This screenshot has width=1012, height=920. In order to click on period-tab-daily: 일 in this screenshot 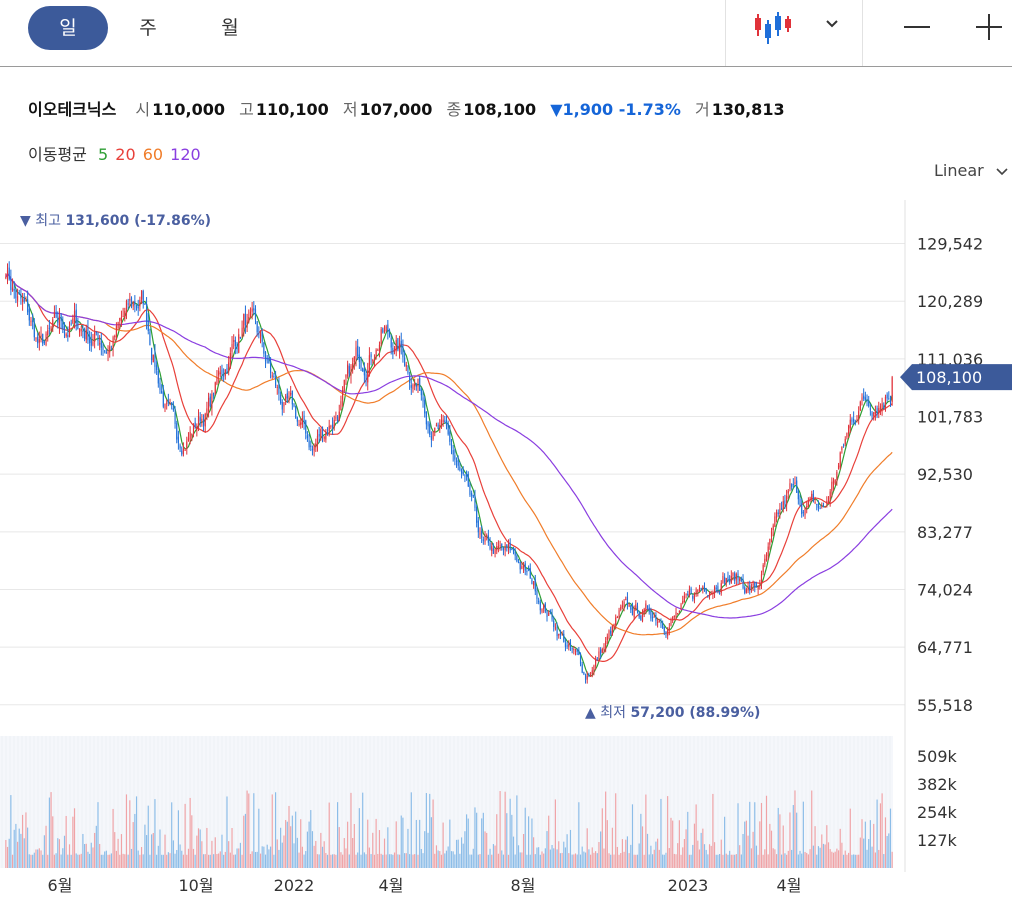, I will do `click(68, 28)`.